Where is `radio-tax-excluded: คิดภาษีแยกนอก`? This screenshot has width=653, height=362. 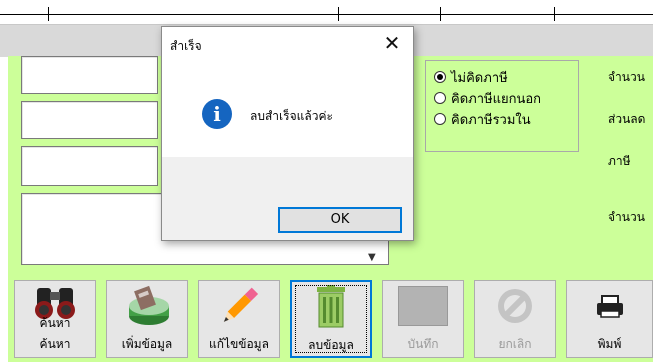
radio-tax-excluded: คิดภาษีแยกนอก is located at coordinates (487, 98).